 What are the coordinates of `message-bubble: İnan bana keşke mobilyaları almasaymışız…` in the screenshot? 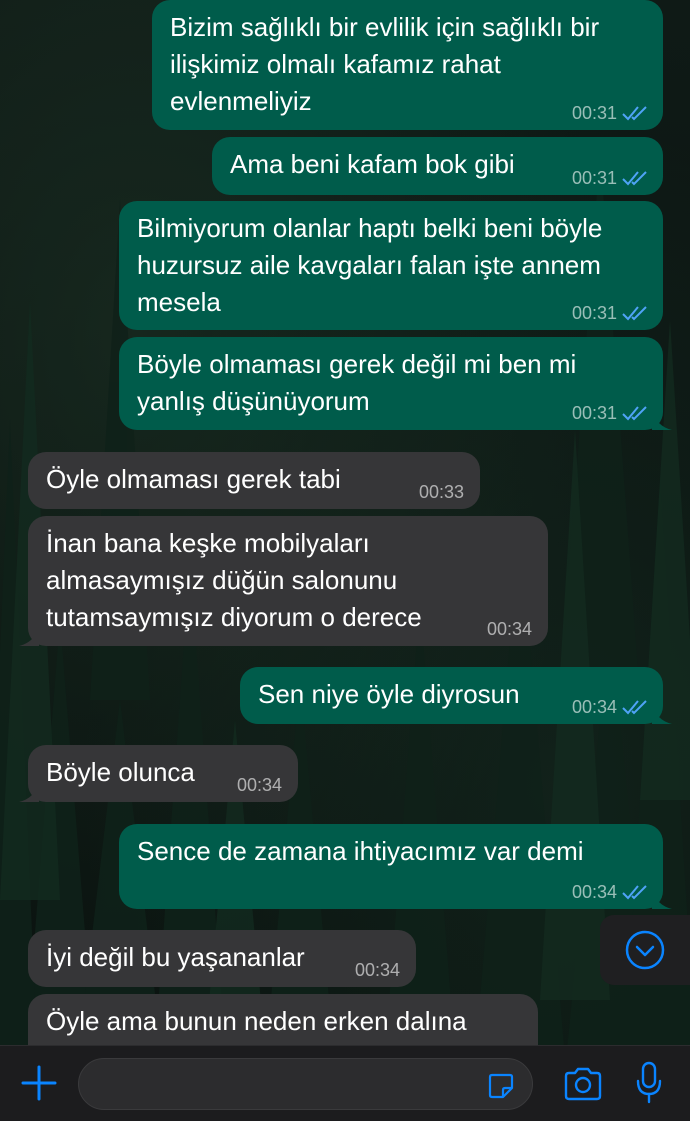 It's located at (283, 581).